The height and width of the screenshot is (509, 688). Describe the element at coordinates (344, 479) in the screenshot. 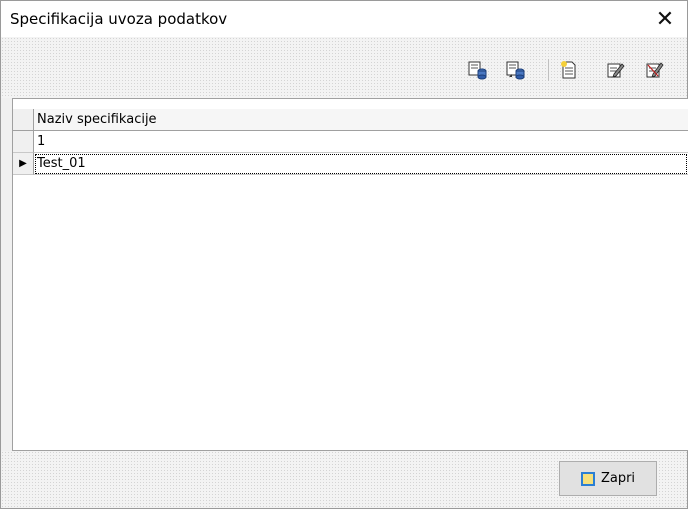

I see `footer-bar: Zapri` at that location.